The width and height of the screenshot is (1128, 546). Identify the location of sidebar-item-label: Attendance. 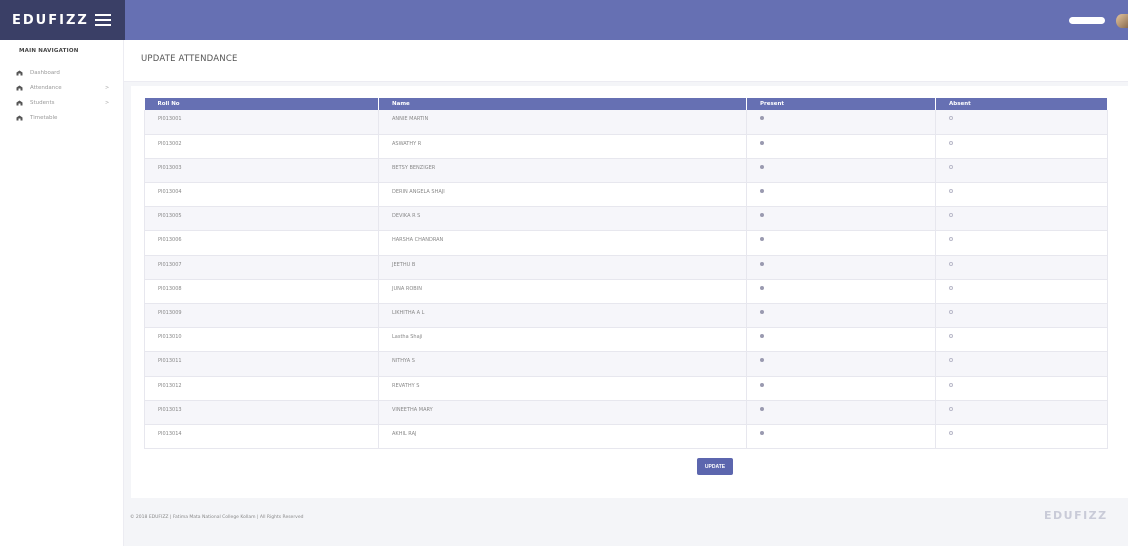
(46, 88).